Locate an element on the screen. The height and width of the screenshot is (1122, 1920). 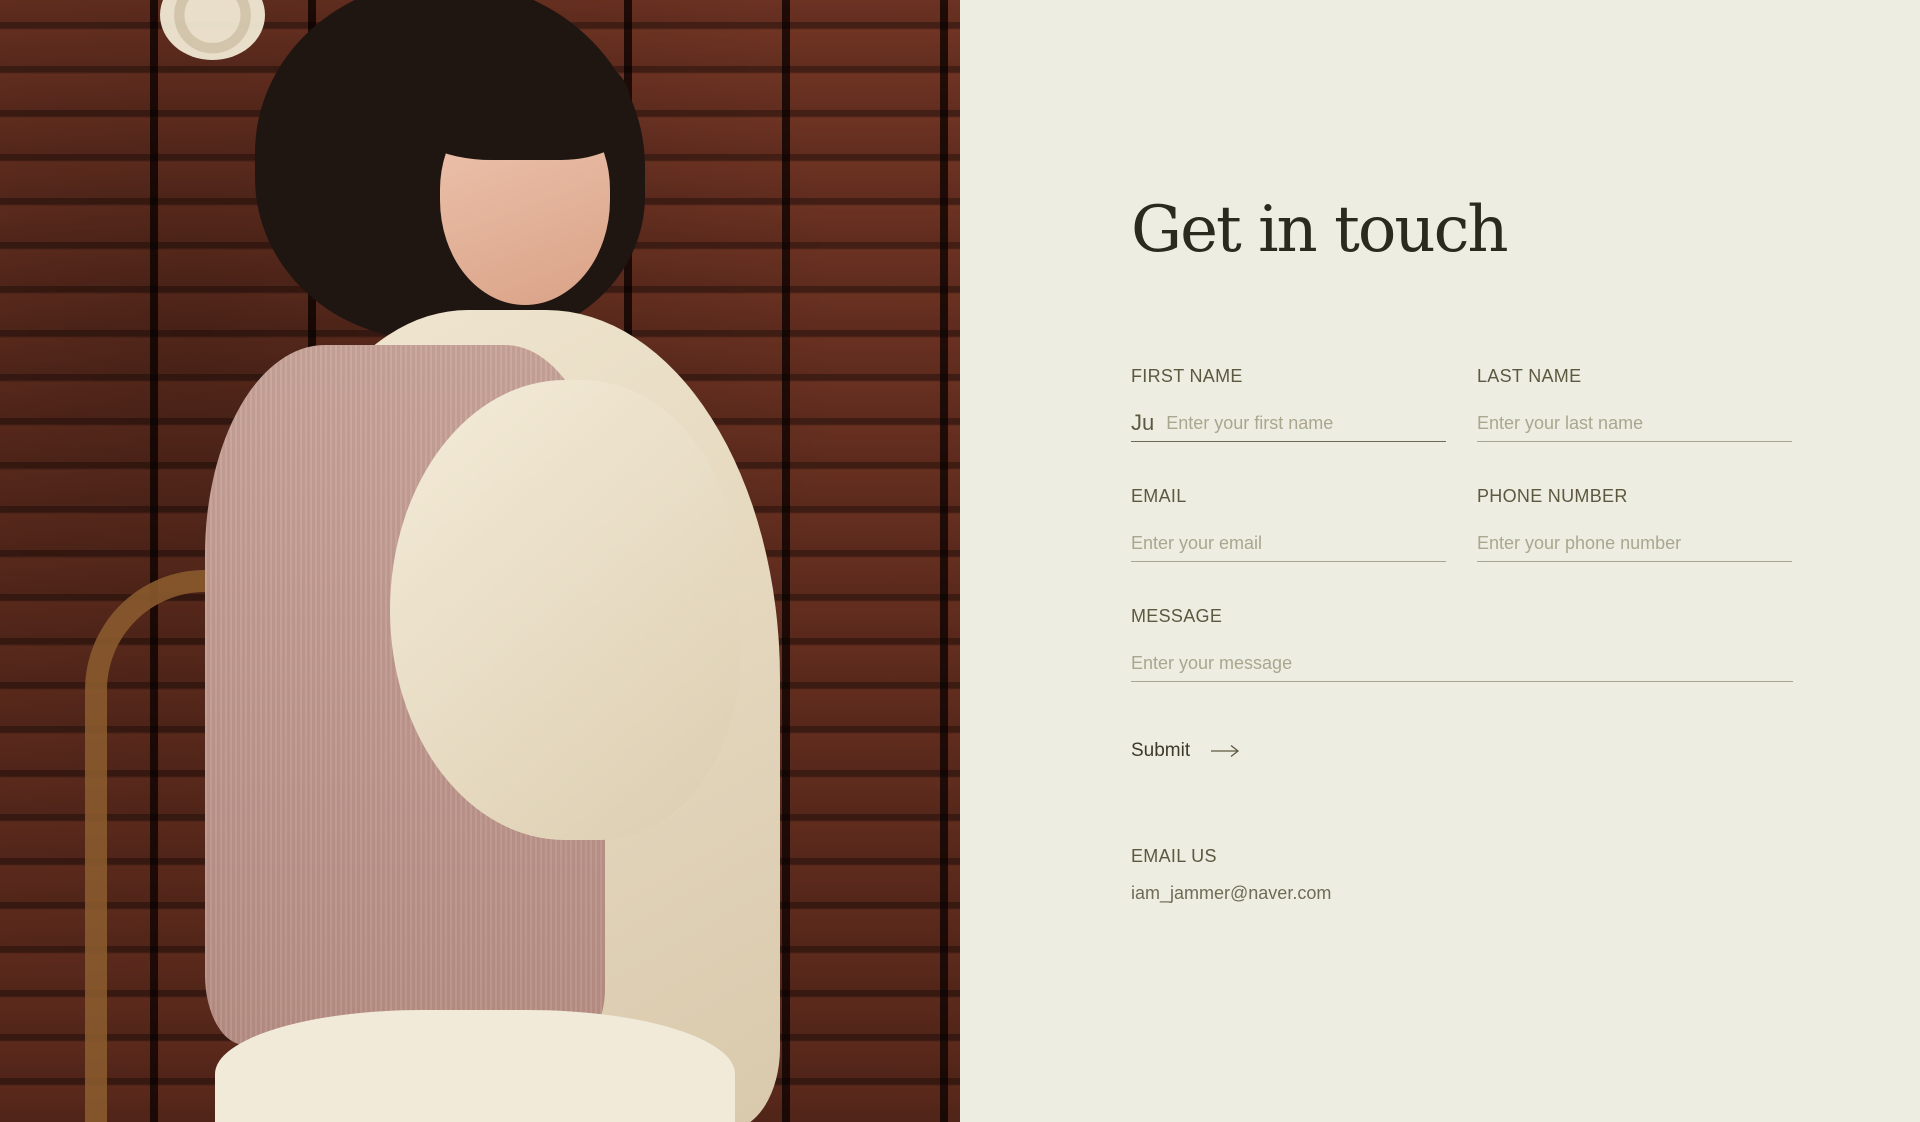
model-bangs is located at coordinates (515, 100).